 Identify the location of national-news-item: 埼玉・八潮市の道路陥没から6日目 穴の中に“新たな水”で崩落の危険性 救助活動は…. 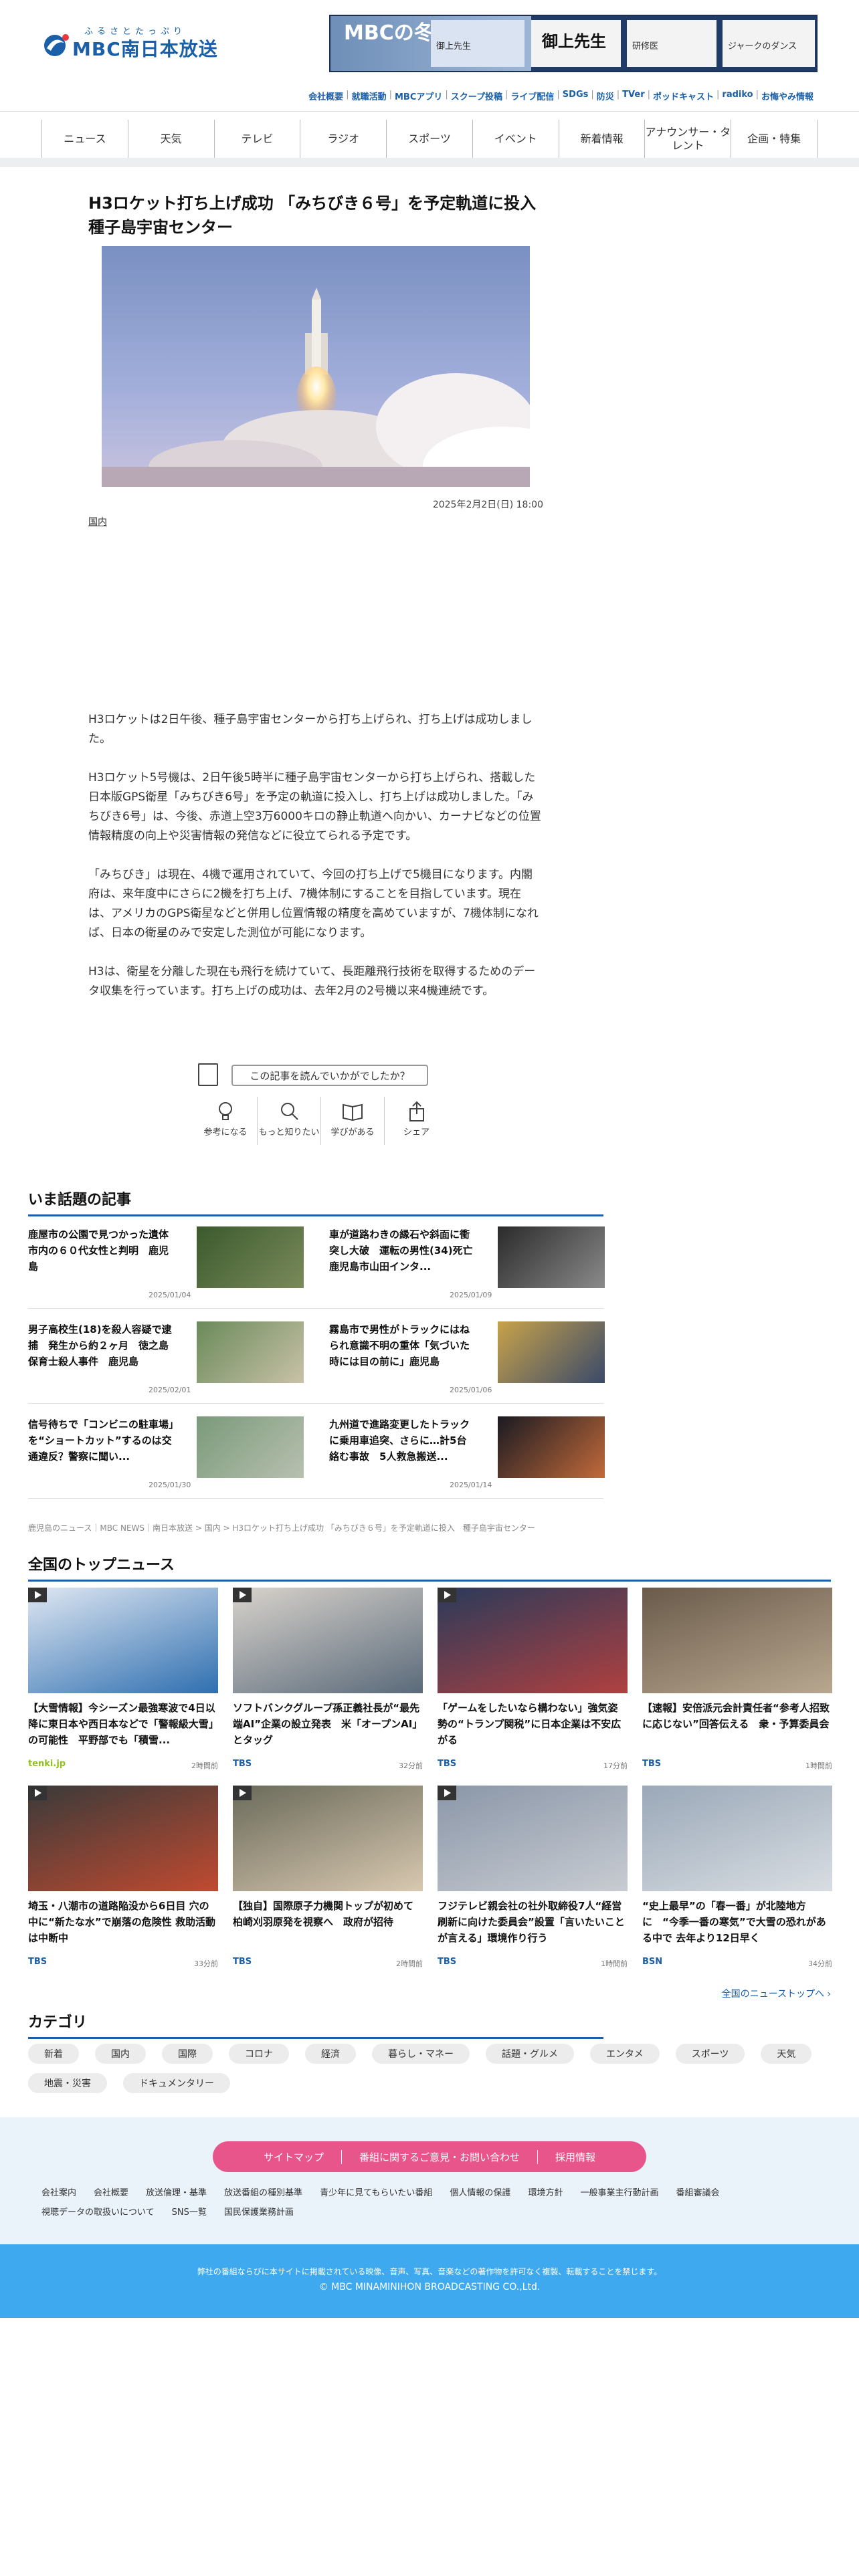
(123, 1882).